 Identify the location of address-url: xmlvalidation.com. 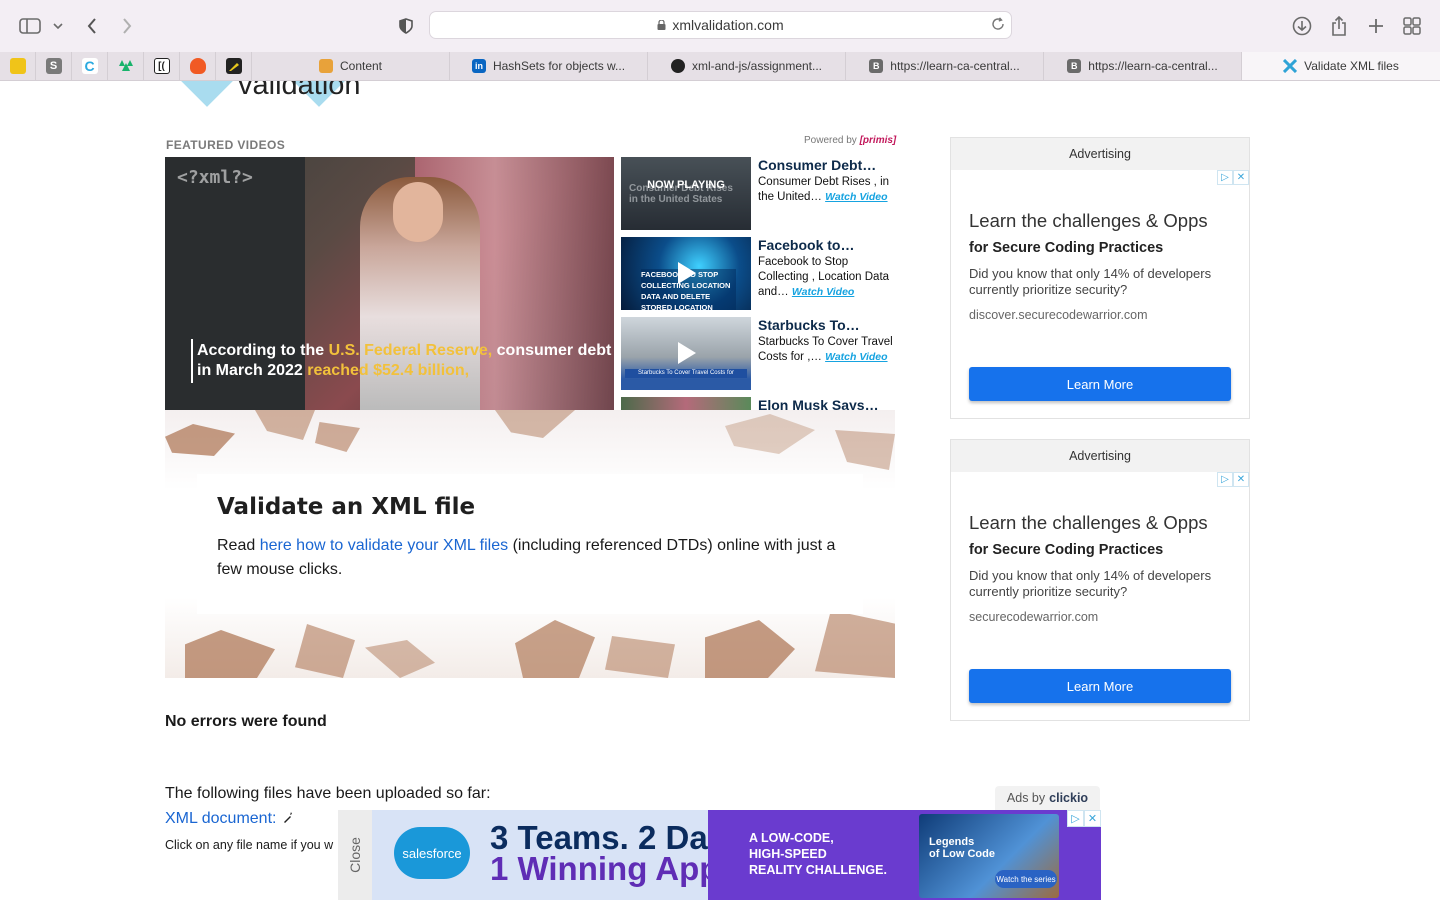
(728, 25).